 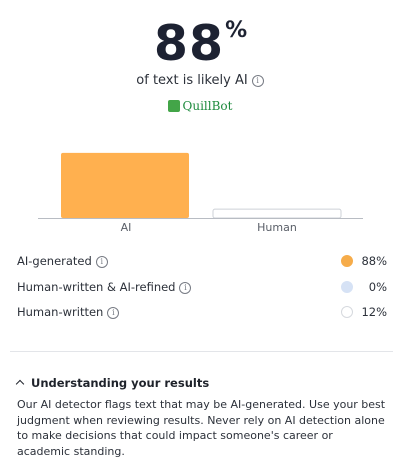 What do you see at coordinates (120, 383) in the screenshot?
I see `understanding-title: Understanding your results` at bounding box center [120, 383].